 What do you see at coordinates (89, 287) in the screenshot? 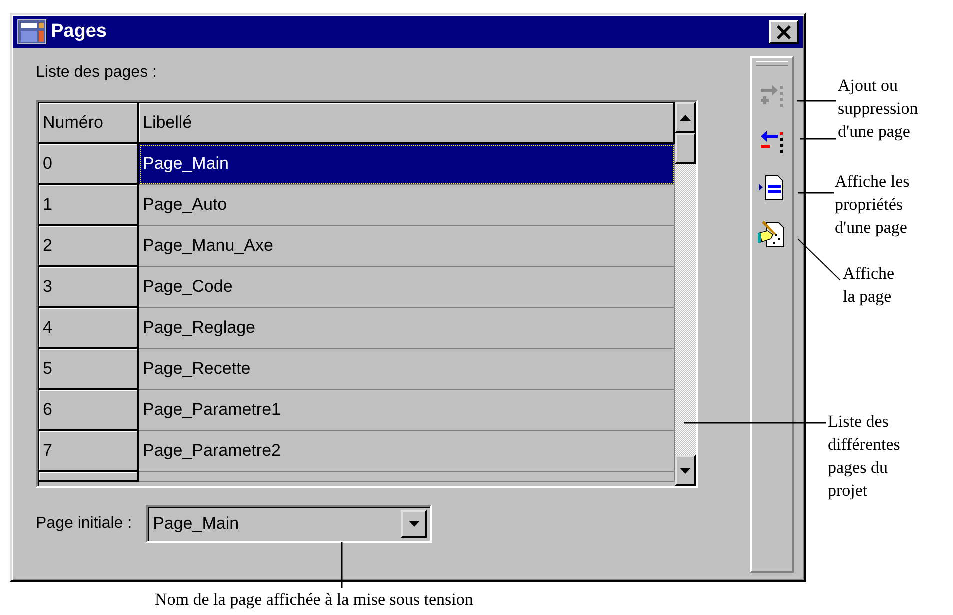
I see `row-number-cell: 3` at bounding box center [89, 287].